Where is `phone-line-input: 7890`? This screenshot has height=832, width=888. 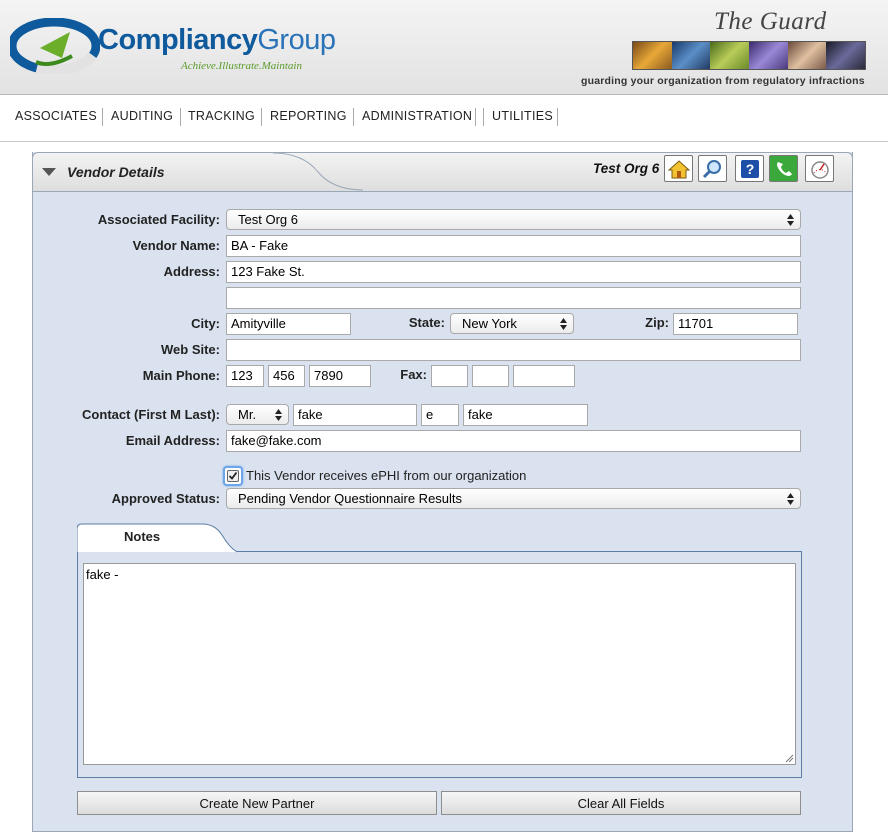
phone-line-input: 7890 is located at coordinates (340, 376).